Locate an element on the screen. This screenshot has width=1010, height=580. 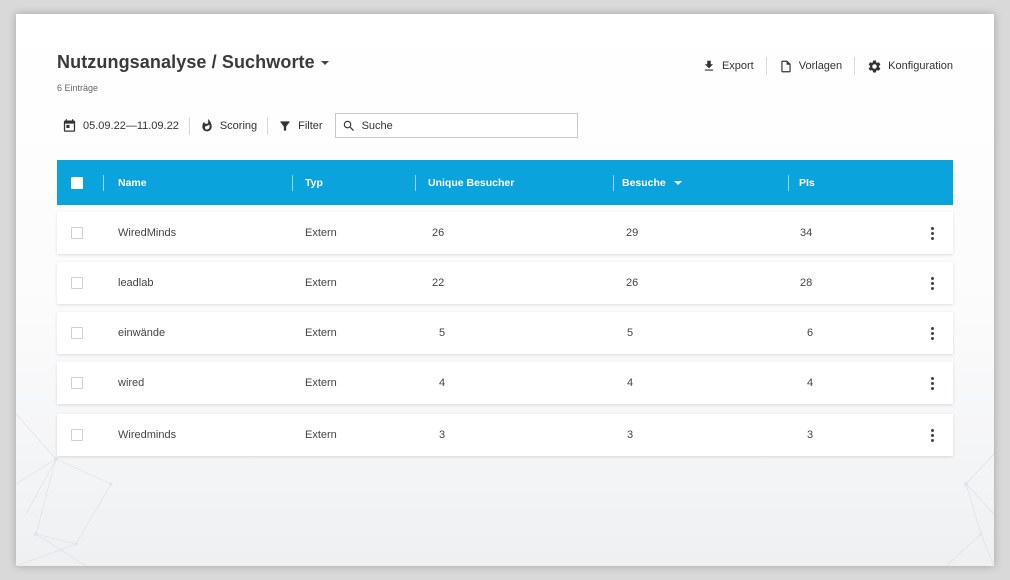
cell-name: wired is located at coordinates (131, 383).